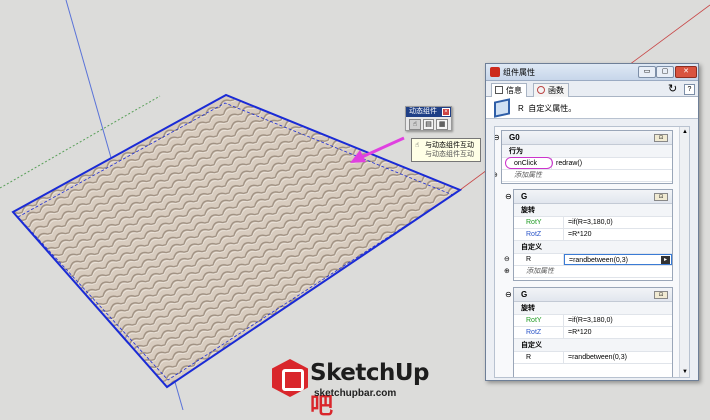 Image resolution: width=710 pixels, height=420 pixels. What do you see at coordinates (665, 72) in the screenshot?
I see `maximize-button: ▢` at bounding box center [665, 72].